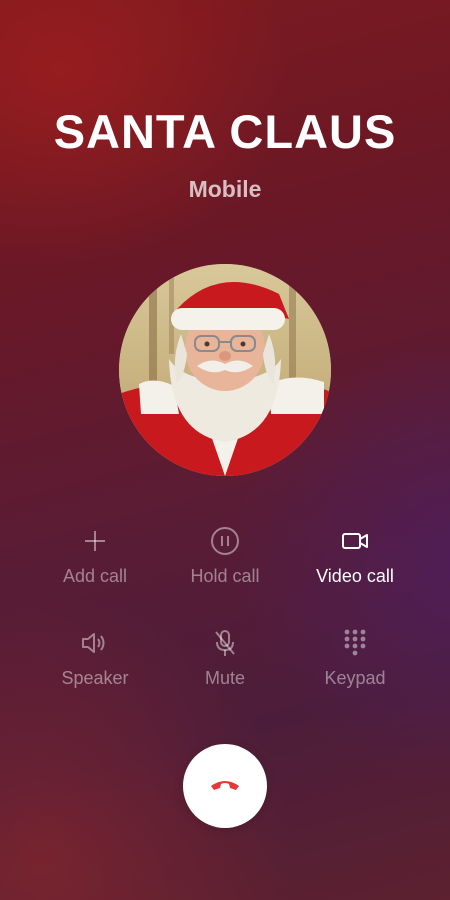  I want to click on pause-icon, so click(225, 541).